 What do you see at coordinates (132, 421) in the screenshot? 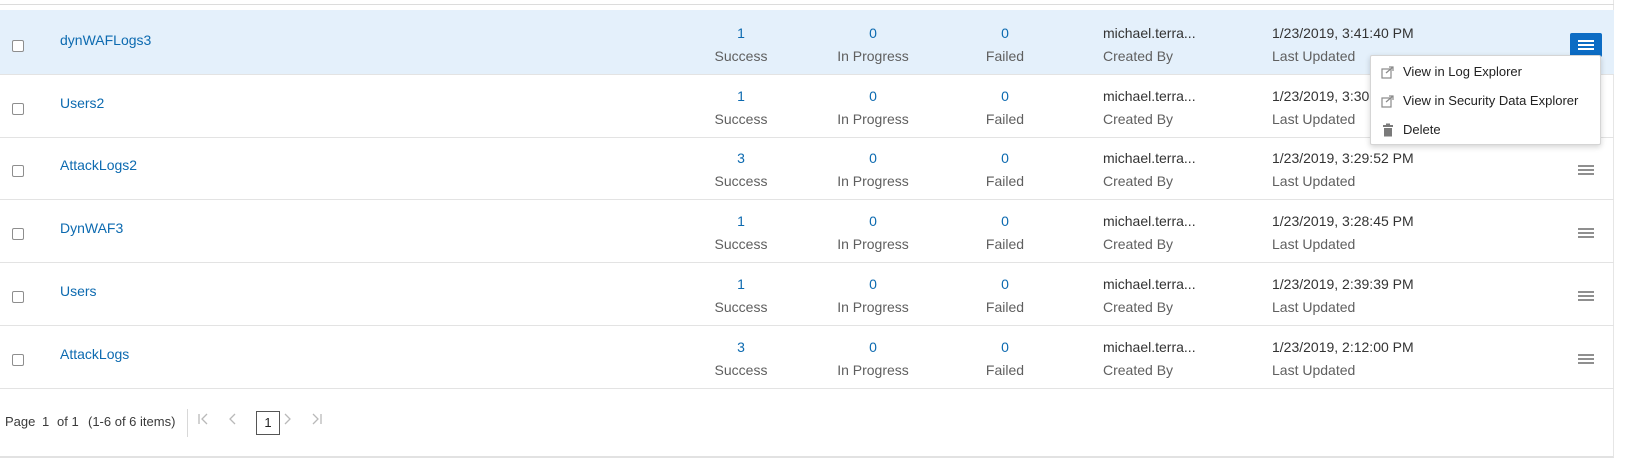
I see `items-summary: (1-6 of 6 items)` at bounding box center [132, 421].